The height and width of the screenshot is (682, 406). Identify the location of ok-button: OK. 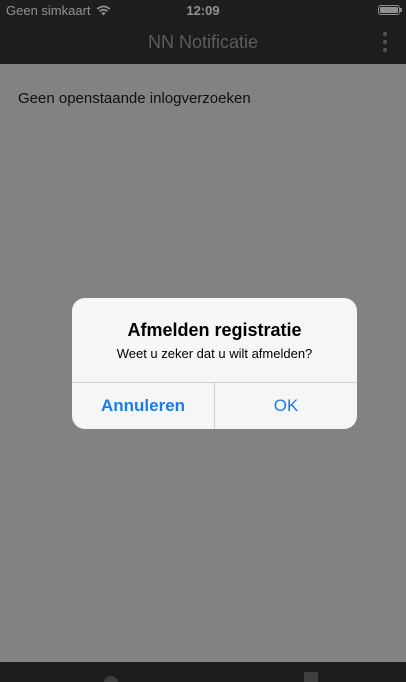
(286, 406).